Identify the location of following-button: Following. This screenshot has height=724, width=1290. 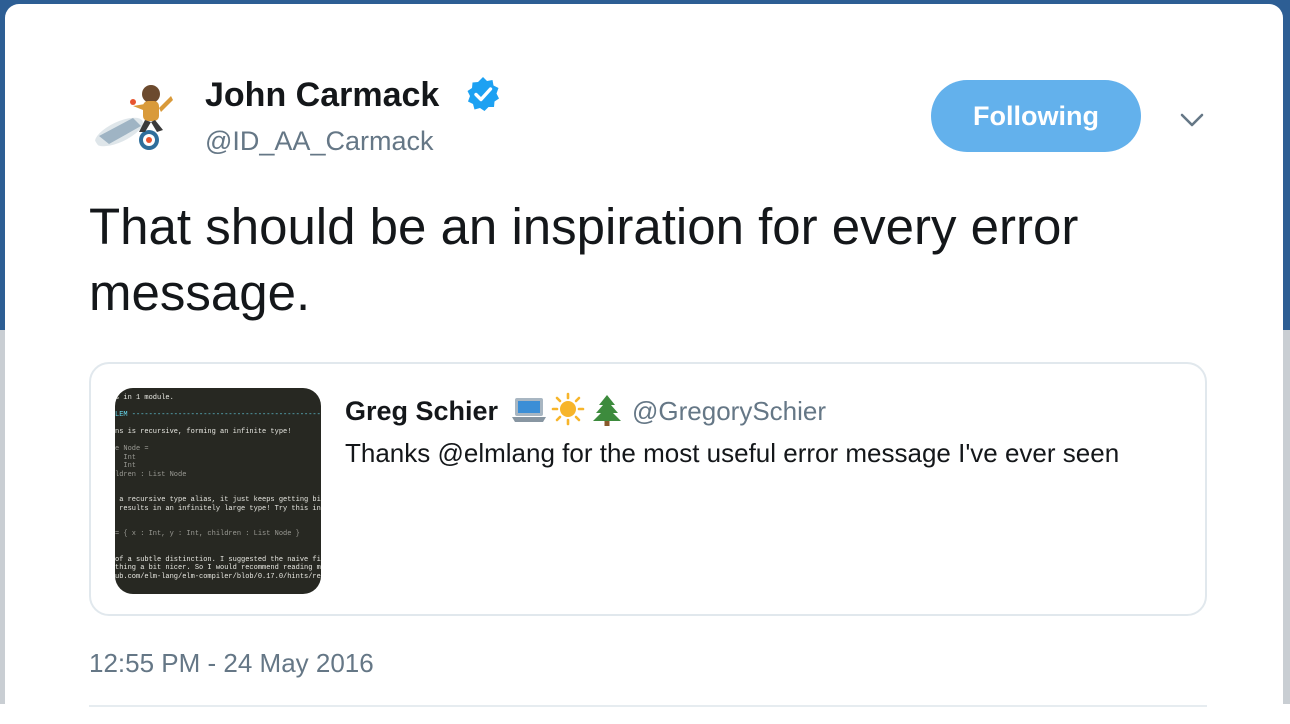
(1036, 116).